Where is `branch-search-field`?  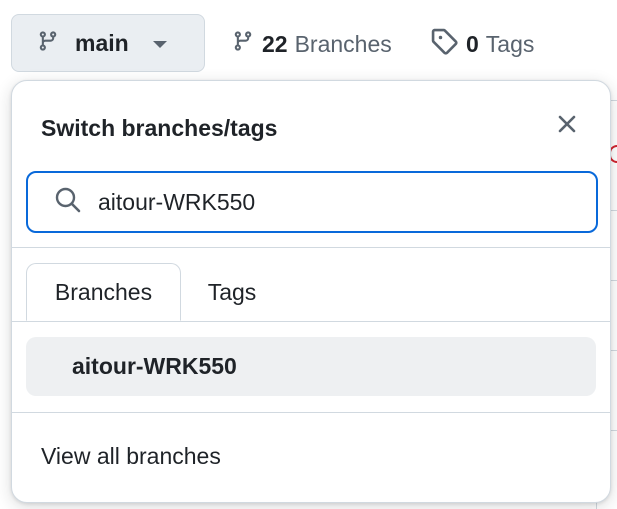 branch-search-field is located at coordinates (312, 202).